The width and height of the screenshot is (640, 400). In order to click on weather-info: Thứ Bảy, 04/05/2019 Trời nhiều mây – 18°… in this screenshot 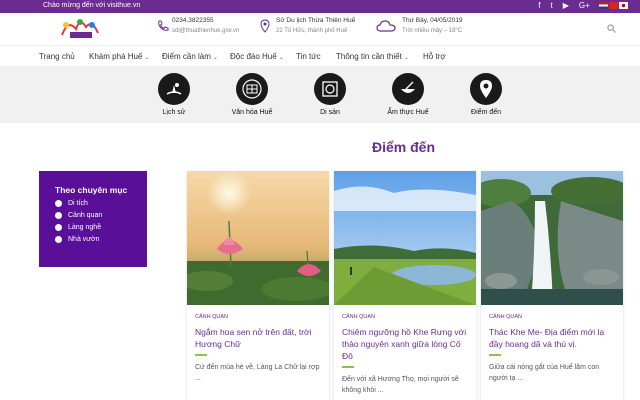, I will do `click(432, 25)`.